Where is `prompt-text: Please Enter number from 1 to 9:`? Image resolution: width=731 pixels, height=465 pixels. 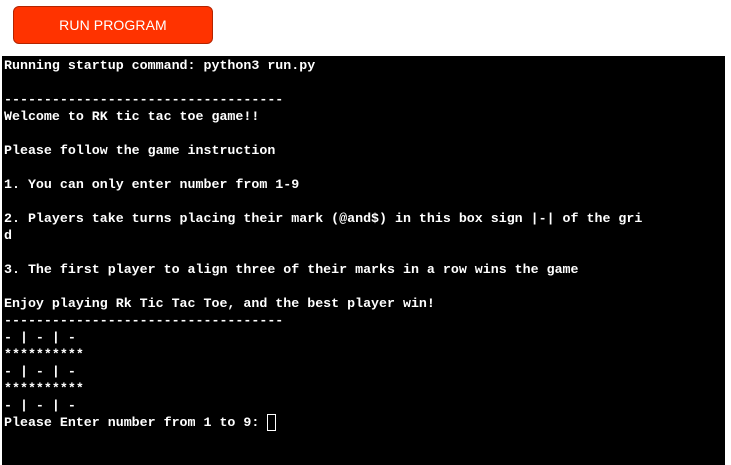
prompt-text: Please Enter number from 1 to 9: is located at coordinates (136, 422).